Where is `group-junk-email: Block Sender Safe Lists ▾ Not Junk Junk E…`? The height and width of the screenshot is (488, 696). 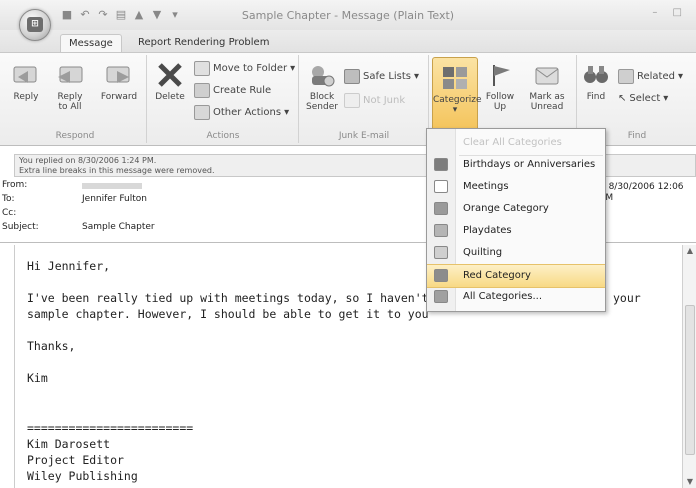 group-junk-email: Block Sender Safe Lists ▾ Not Junk Junk E… is located at coordinates (364, 99).